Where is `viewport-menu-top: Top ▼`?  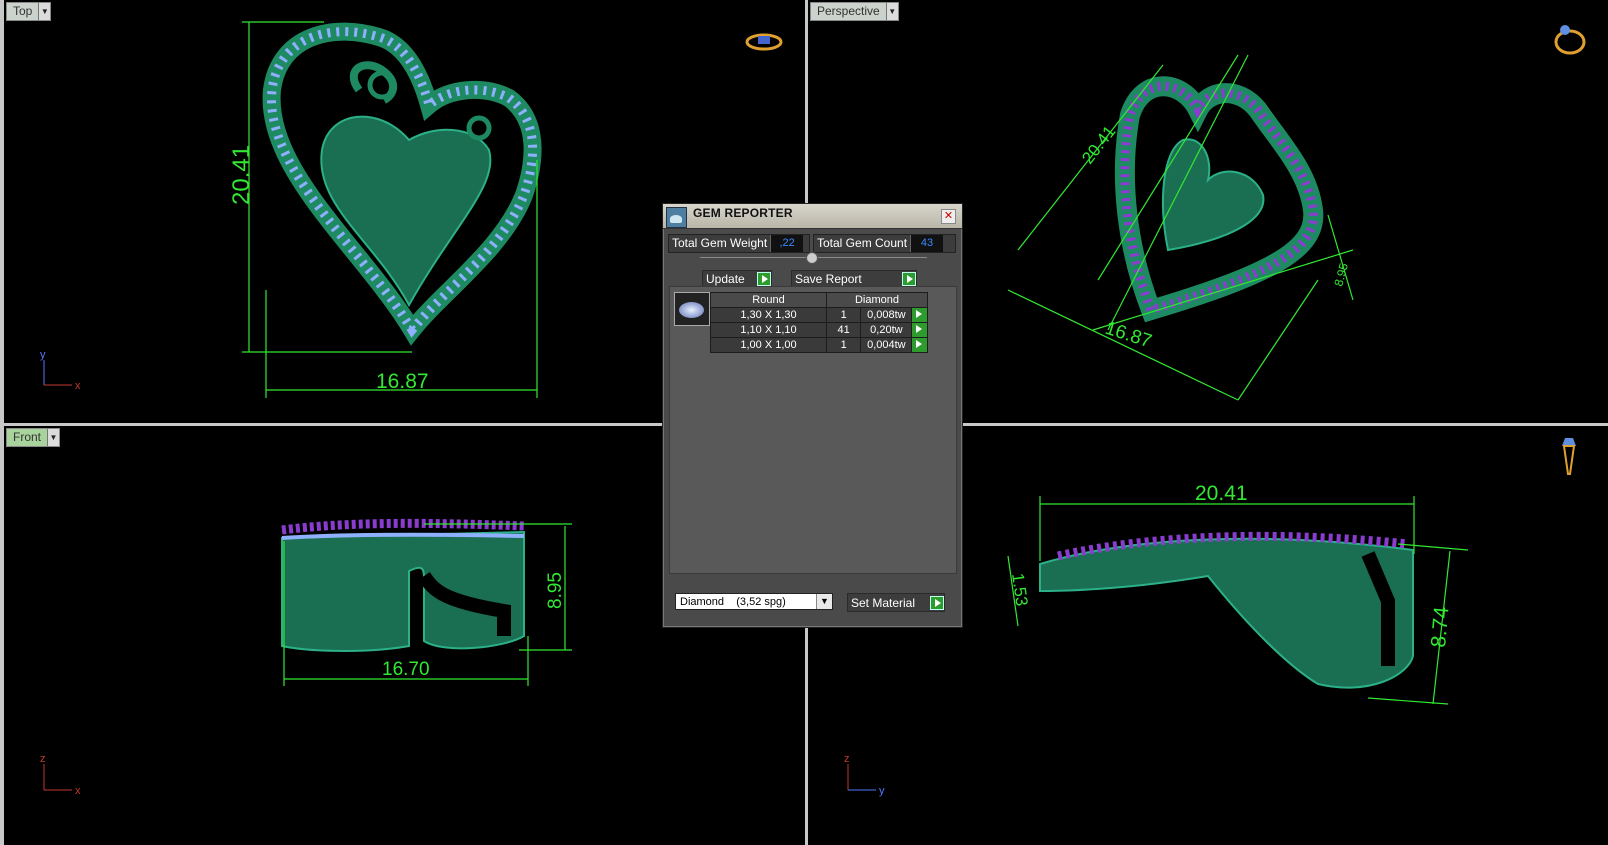
viewport-menu-top: Top ▼ is located at coordinates (29, 11).